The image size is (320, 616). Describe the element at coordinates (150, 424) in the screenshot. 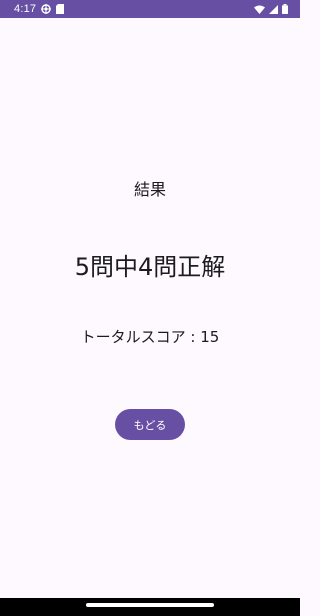

I see `back-button: もどる` at that location.